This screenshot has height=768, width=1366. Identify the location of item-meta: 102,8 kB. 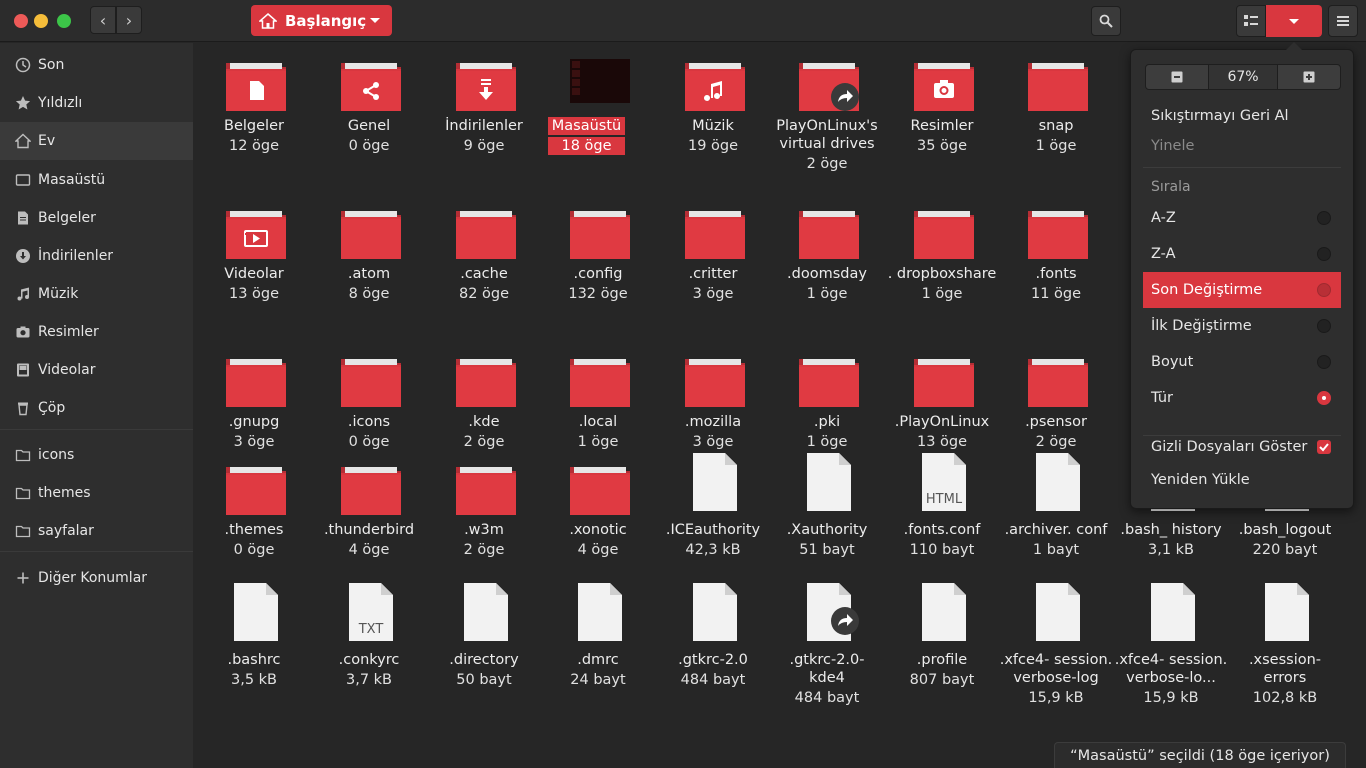
(1285, 698).